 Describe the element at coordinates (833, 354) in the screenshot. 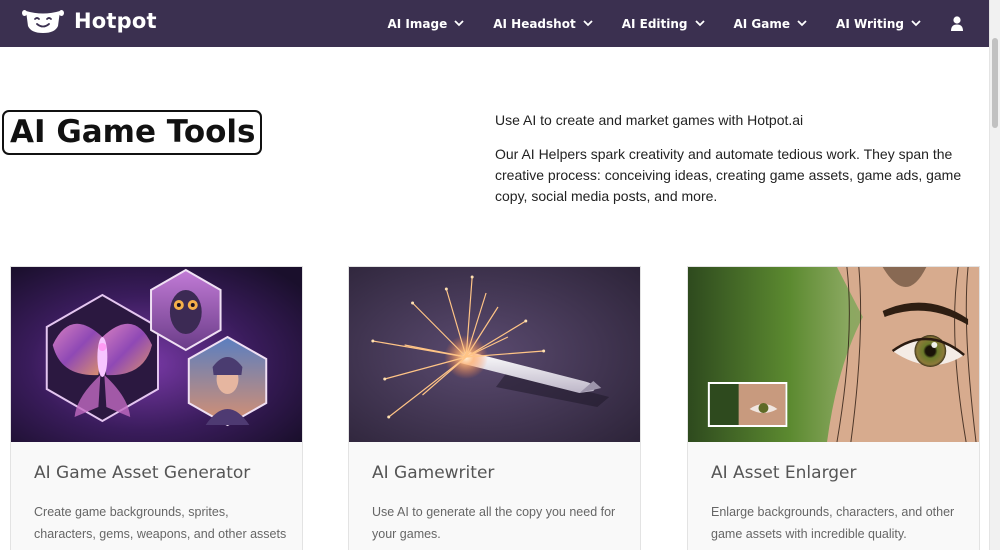

I see `eye-closeup-image` at that location.